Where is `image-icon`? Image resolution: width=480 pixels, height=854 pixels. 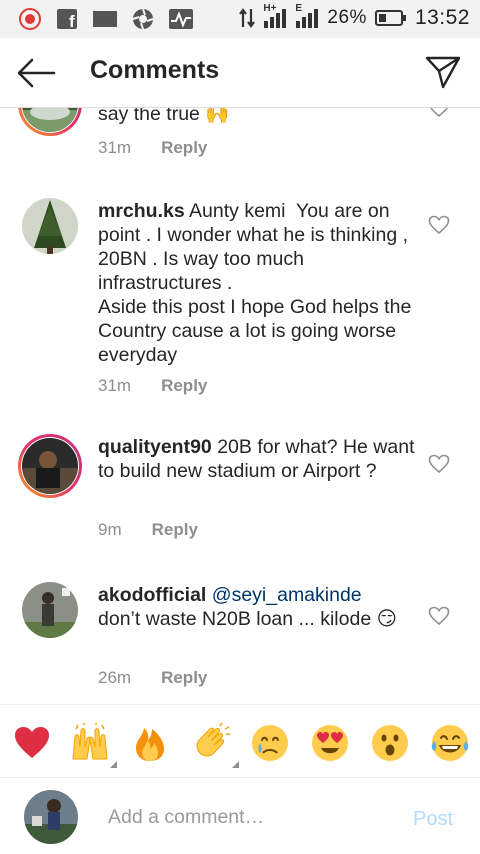
image-icon is located at coordinates (105, 19).